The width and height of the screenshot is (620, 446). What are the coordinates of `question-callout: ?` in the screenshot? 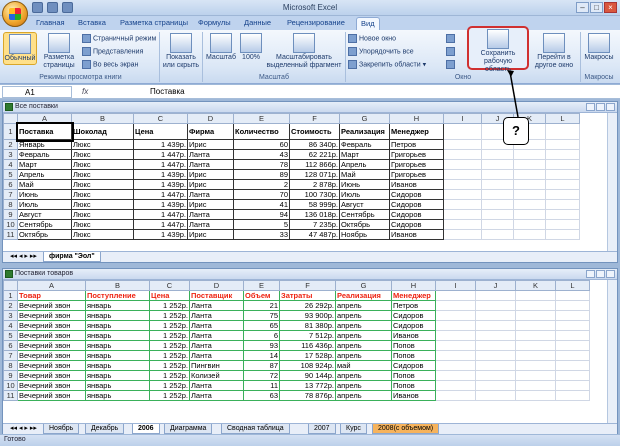 It's located at (516, 131).